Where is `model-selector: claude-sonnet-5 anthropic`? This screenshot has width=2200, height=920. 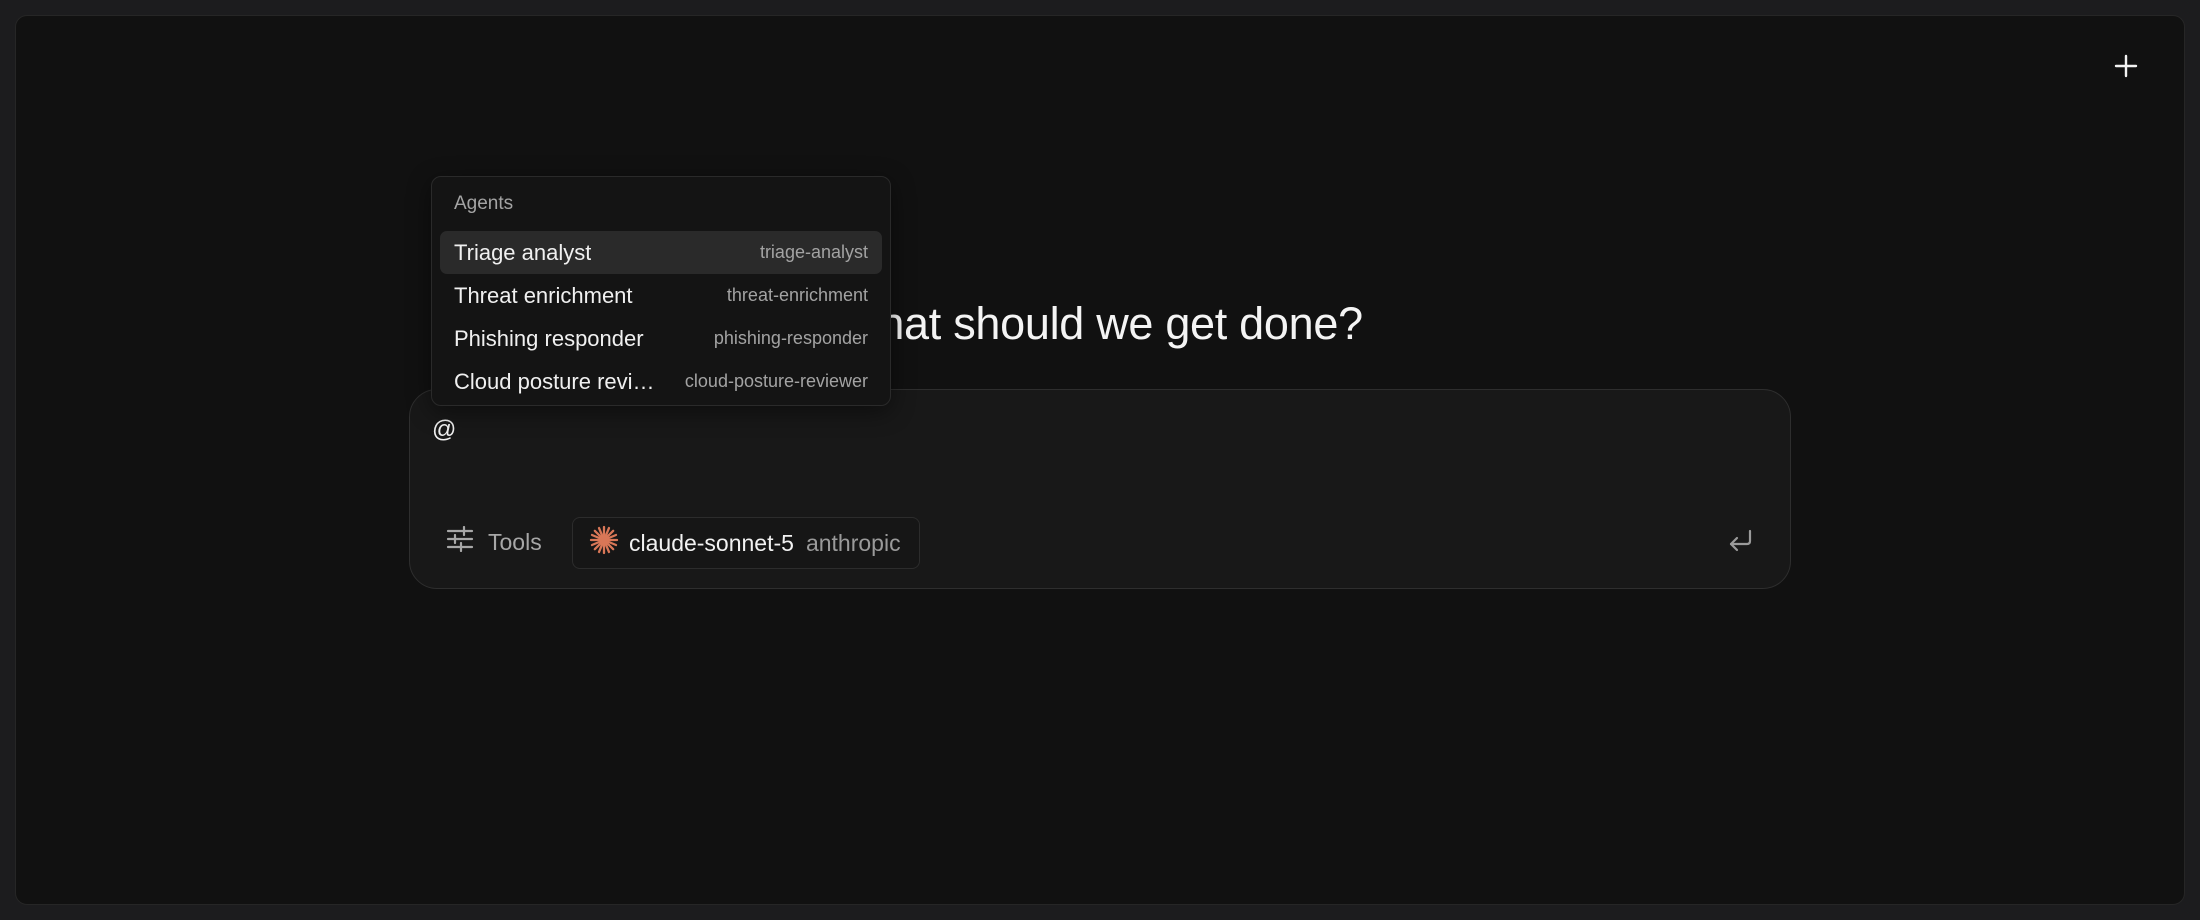
model-selector: claude-sonnet-5 anthropic is located at coordinates (746, 543).